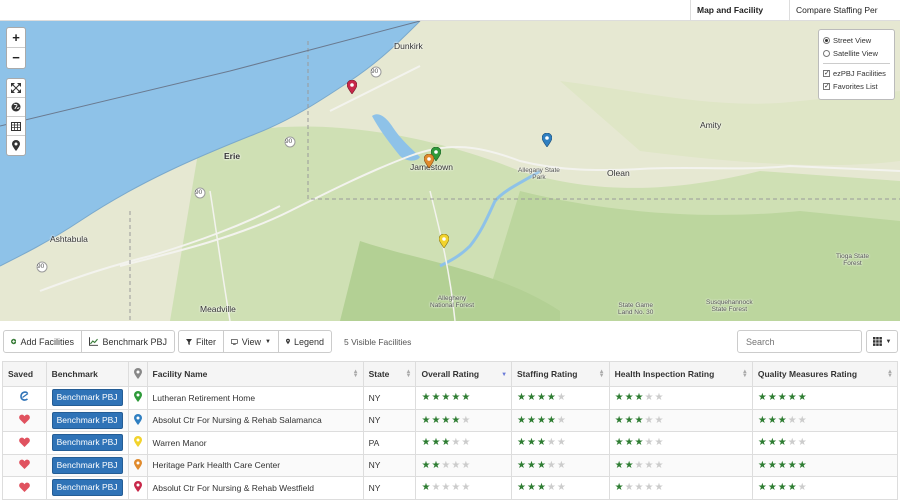  What do you see at coordinates (352, 87) in the screenshot?
I see `facility-marker-red` at bounding box center [352, 87].